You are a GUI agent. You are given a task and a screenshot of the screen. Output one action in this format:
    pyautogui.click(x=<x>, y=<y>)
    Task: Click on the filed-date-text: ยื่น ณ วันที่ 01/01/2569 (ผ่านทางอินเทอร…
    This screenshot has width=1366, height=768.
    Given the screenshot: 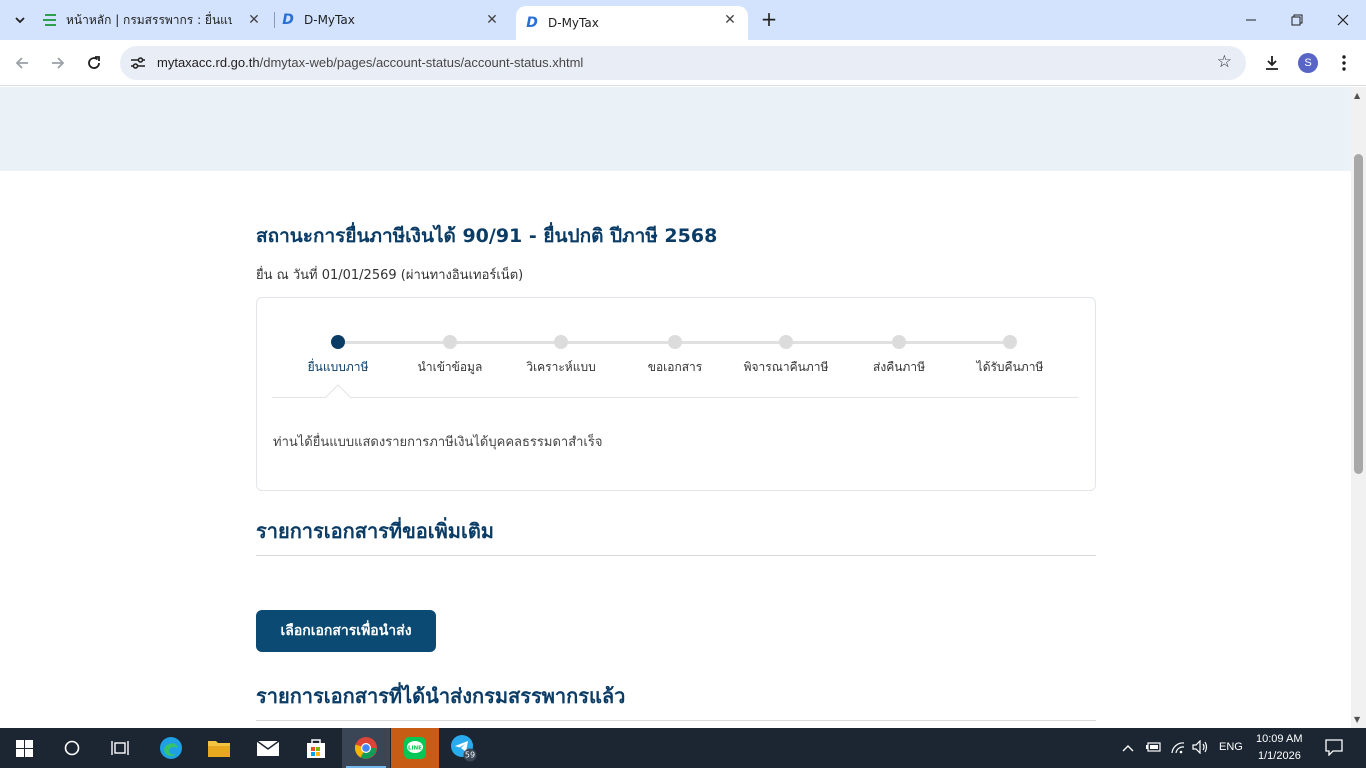 What is the action you would take?
    pyautogui.click(x=390, y=275)
    